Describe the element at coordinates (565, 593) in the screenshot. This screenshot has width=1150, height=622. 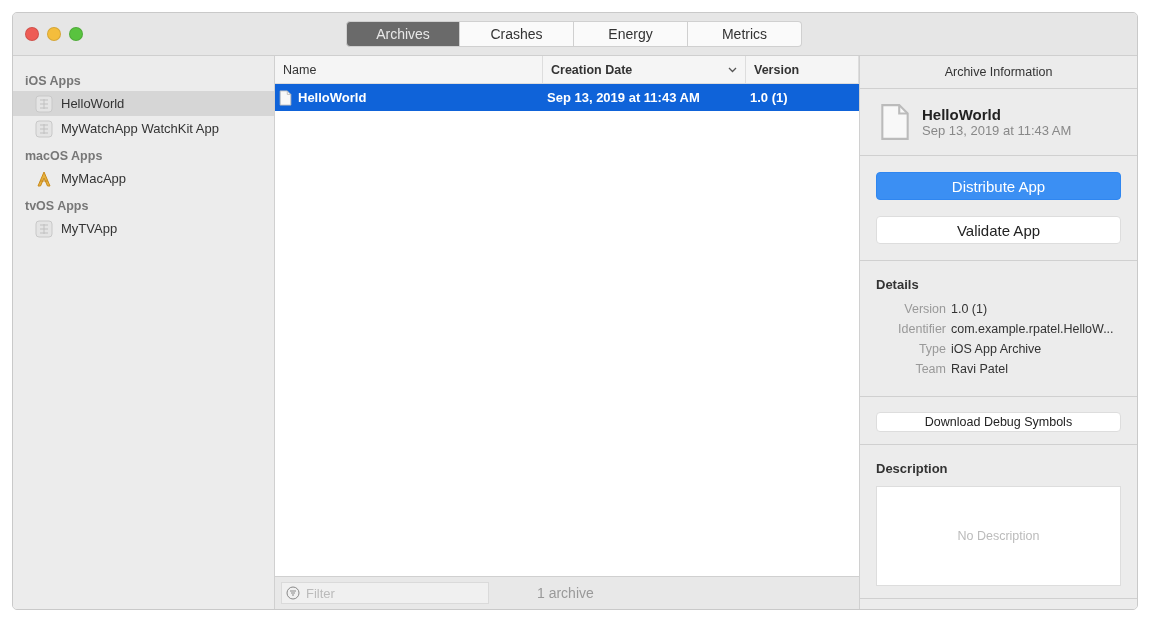
I see `archive-count: 1 archive` at that location.